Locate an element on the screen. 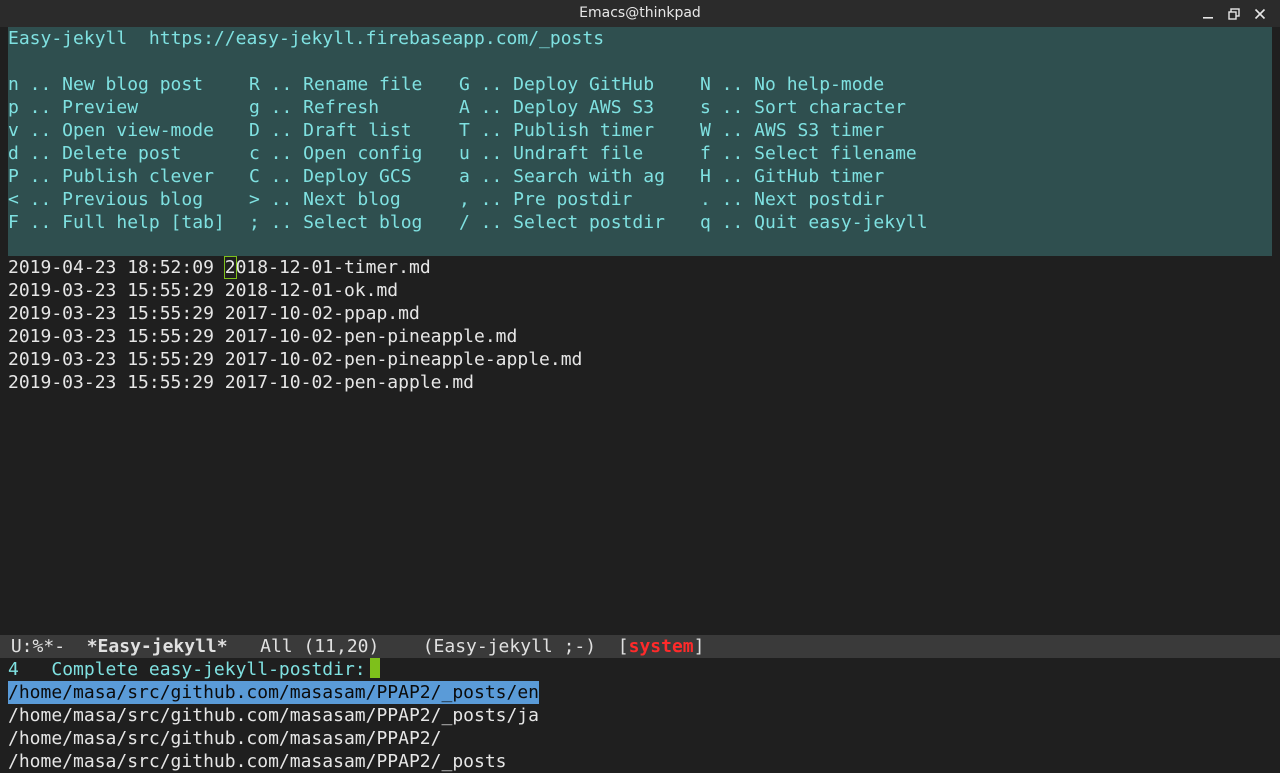 The height and width of the screenshot is (773, 1280). window-controls is located at coordinates (1234, 13).